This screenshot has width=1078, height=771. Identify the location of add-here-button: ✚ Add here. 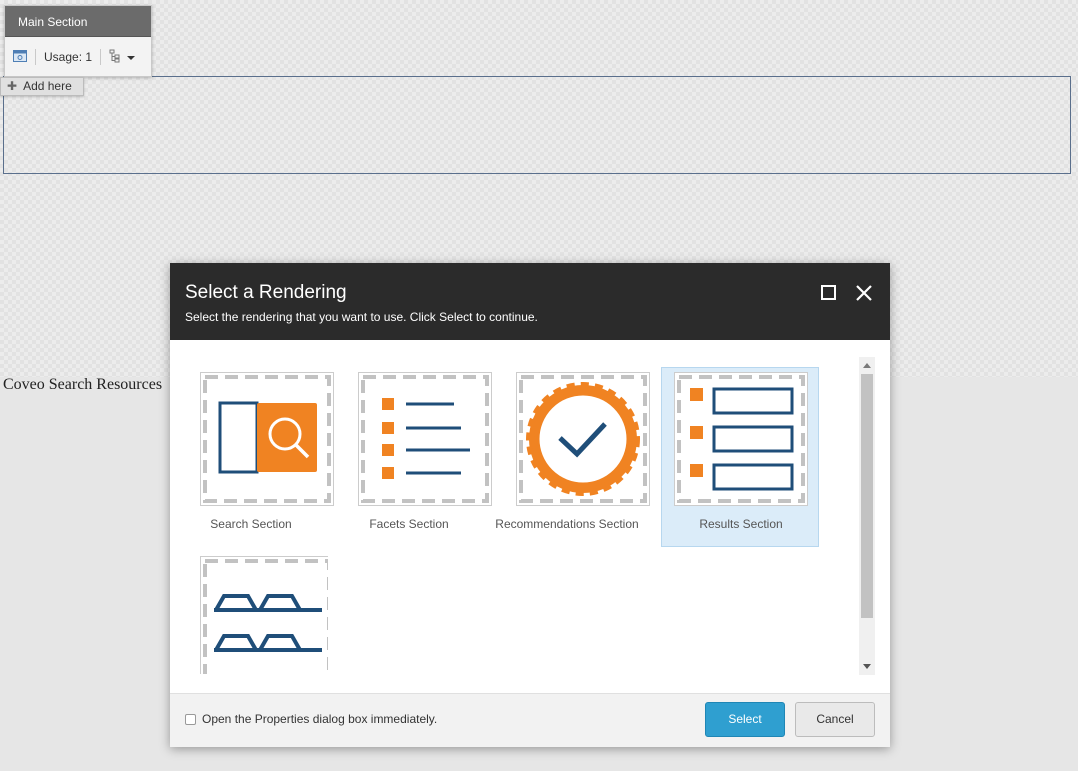
(42, 86).